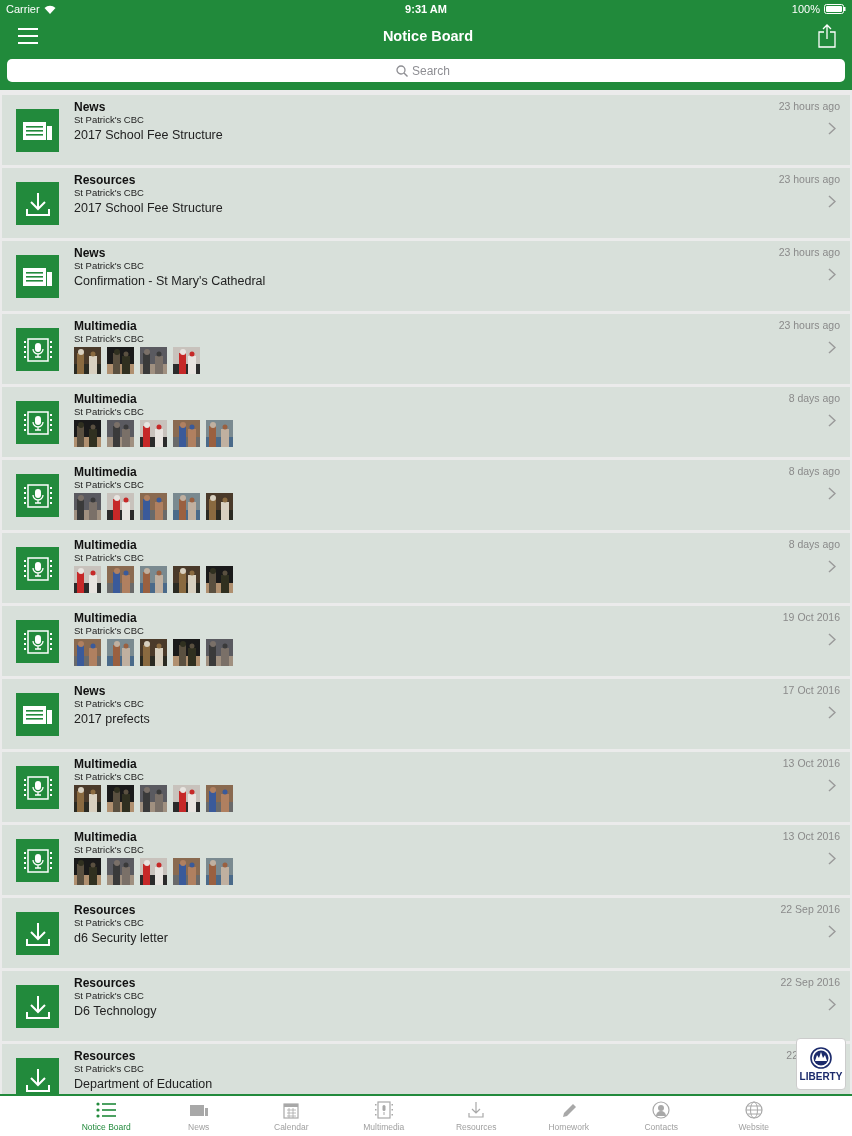 The height and width of the screenshot is (1136, 852). Describe the element at coordinates (810, 617) in the screenshot. I see `item-time: 19 Oct 2016` at that location.